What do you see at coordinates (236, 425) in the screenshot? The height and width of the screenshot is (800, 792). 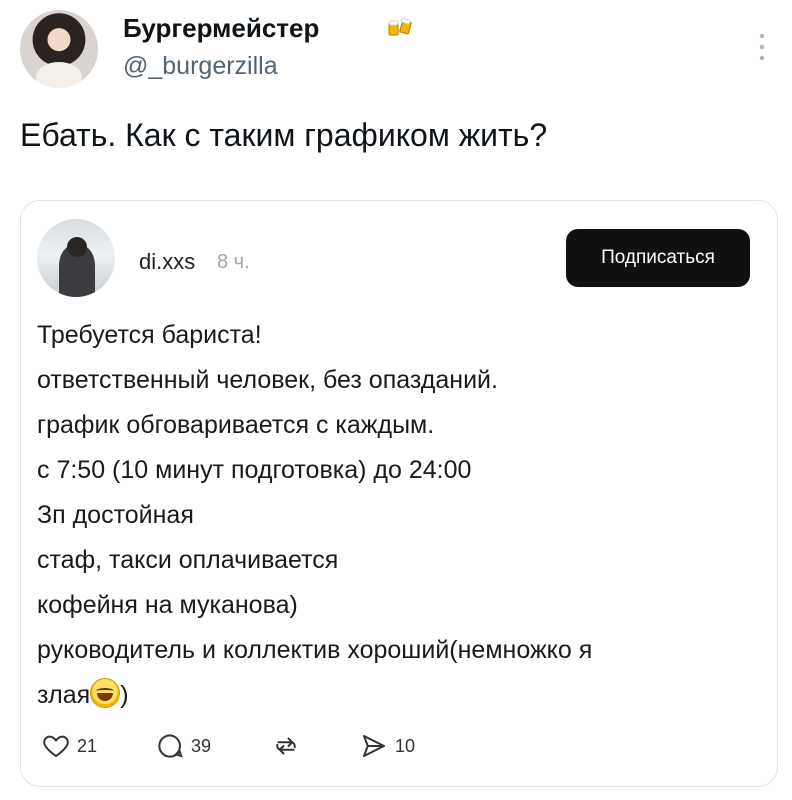 I see `body-line: график обговаривается с каждым.` at bounding box center [236, 425].